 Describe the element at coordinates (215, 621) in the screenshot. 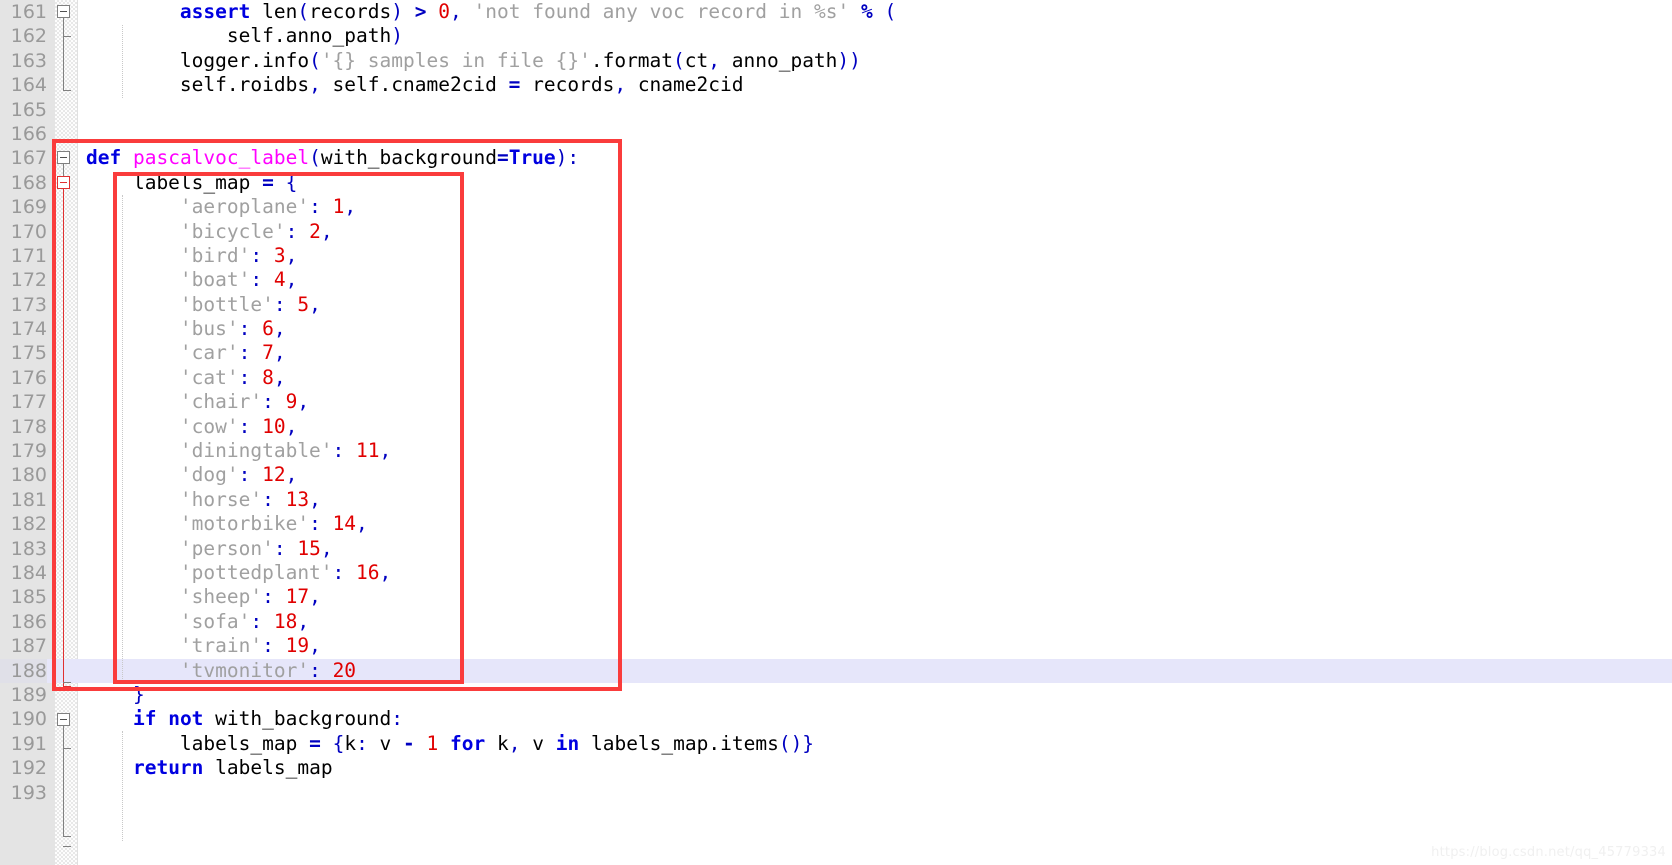

I see `token-str: 'sofa'` at that location.